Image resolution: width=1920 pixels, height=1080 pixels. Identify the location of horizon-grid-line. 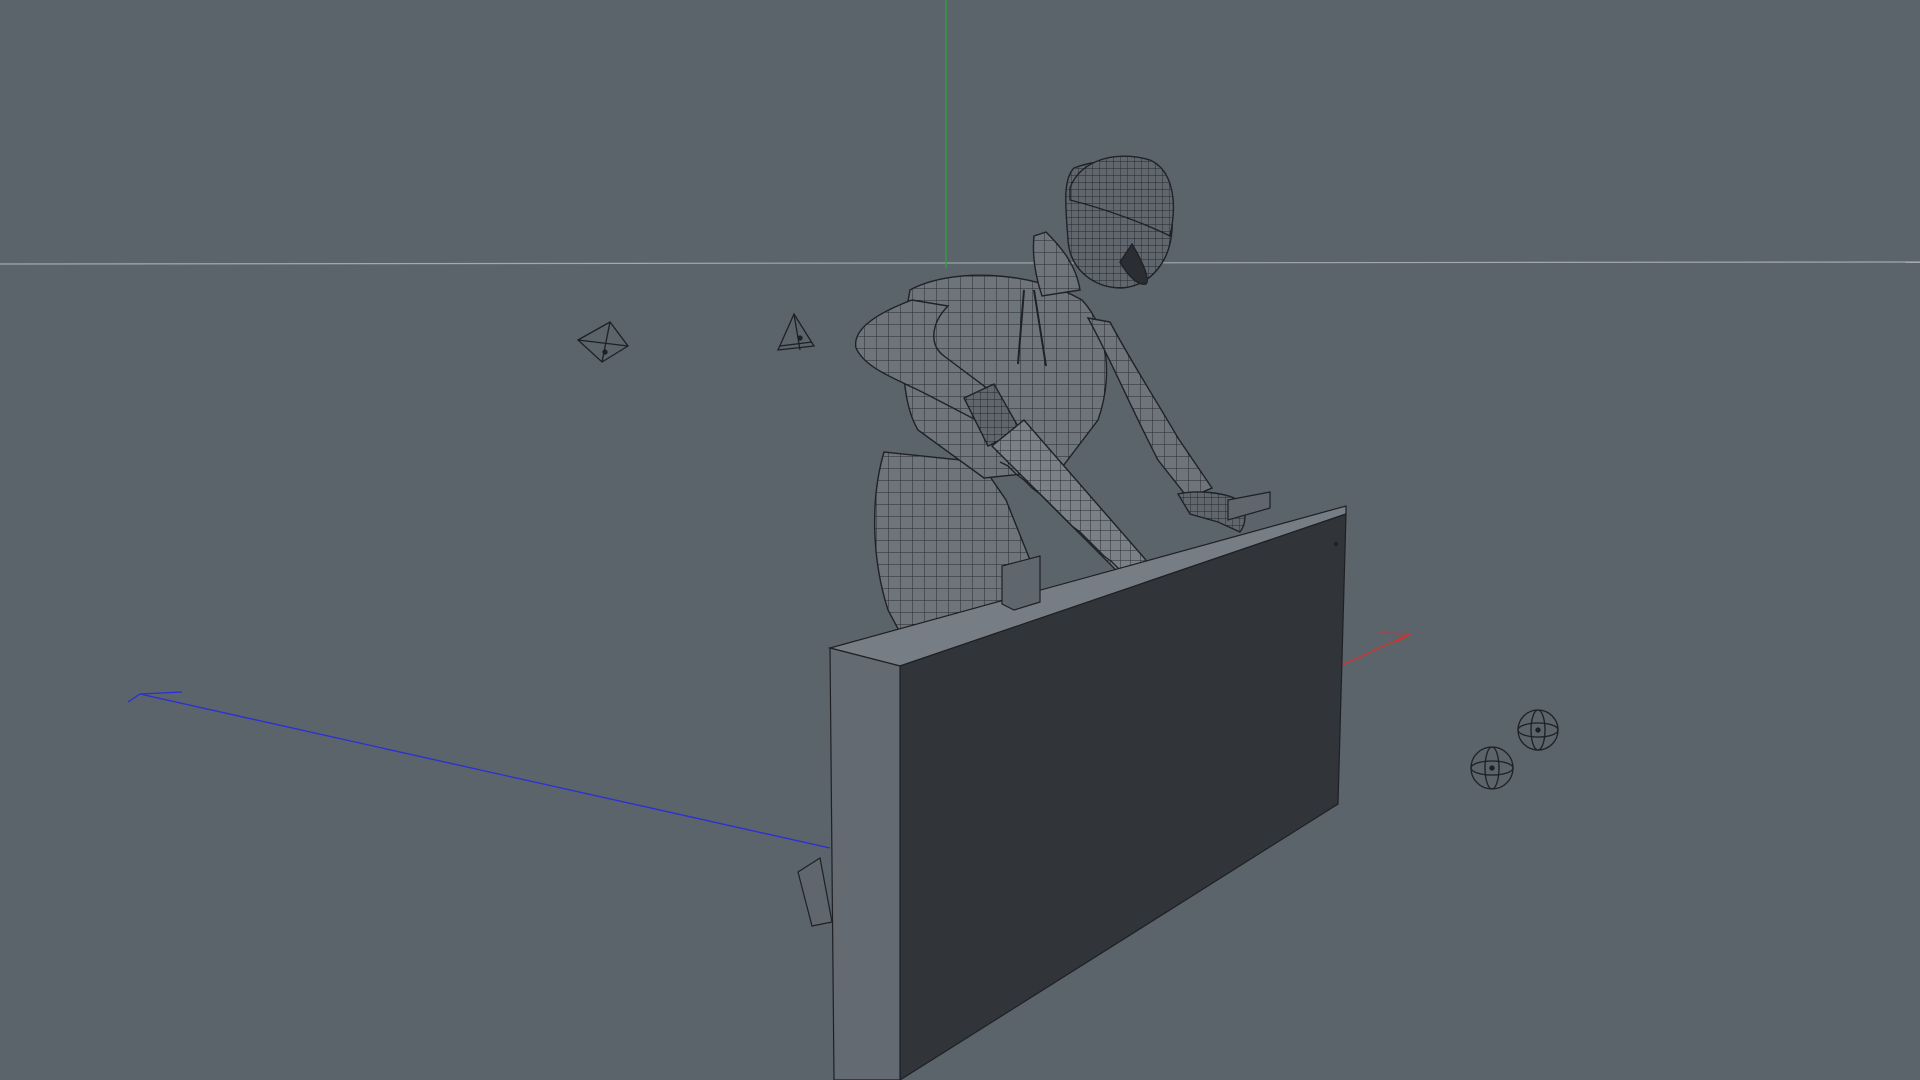
(960, 263).